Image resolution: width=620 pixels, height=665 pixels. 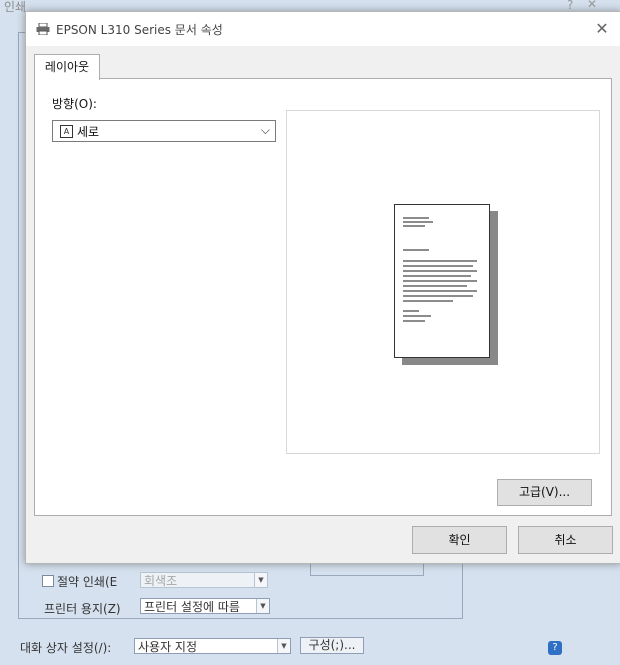 What do you see at coordinates (265, 130) in the screenshot?
I see `chevron-down-icon: ⌵` at bounding box center [265, 130].